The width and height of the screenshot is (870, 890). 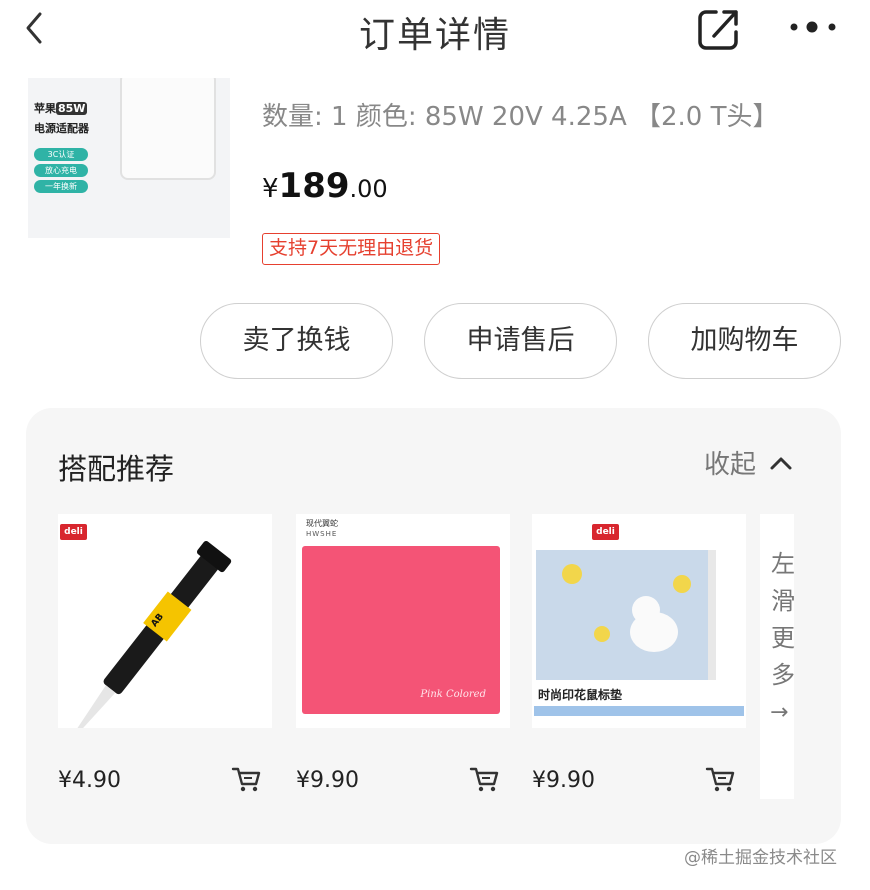 I want to click on thumb-tags: 3C认证 放心充电 一年换新, so click(x=61, y=172).